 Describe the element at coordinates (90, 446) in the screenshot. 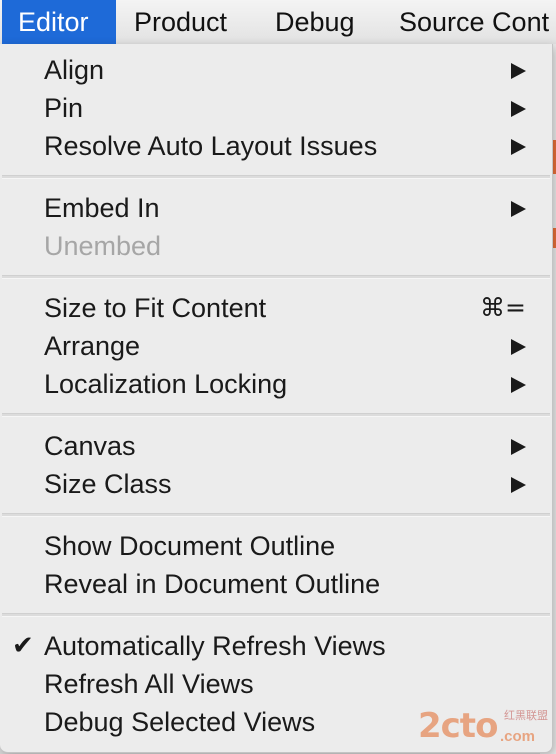

I see `menu-item-label: Canvas` at that location.